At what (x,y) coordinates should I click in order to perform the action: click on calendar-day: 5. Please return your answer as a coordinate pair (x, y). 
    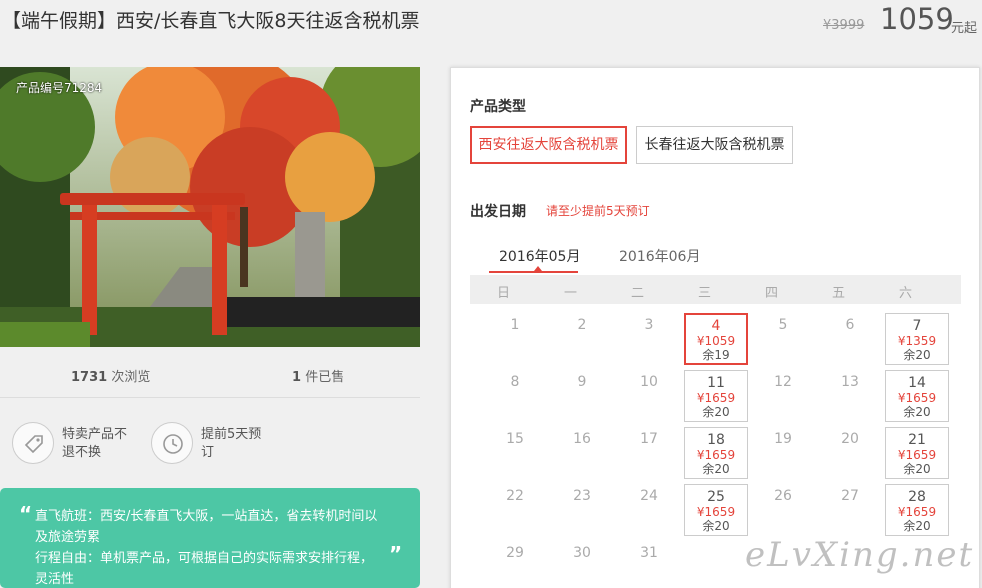
    Looking at the image, I should click on (783, 339).